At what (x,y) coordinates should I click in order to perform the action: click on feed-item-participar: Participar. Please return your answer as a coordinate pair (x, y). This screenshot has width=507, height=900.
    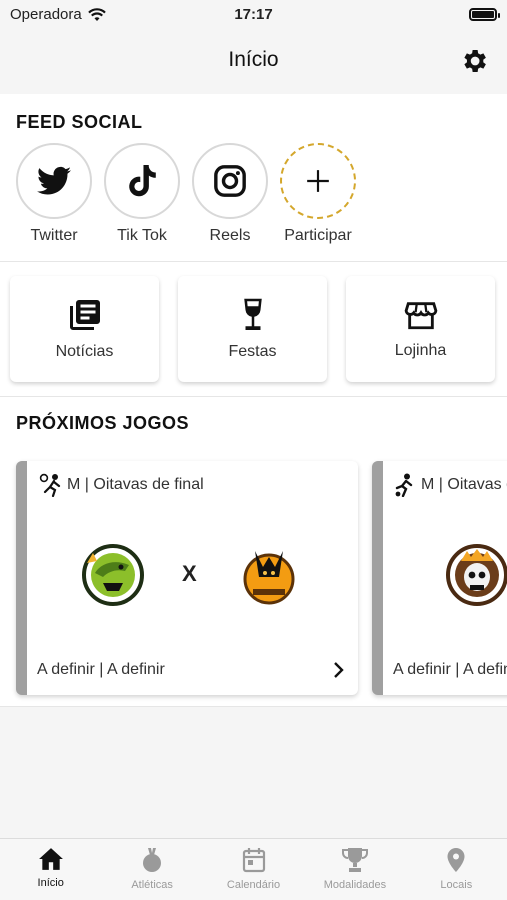
    Looking at the image, I should click on (318, 194).